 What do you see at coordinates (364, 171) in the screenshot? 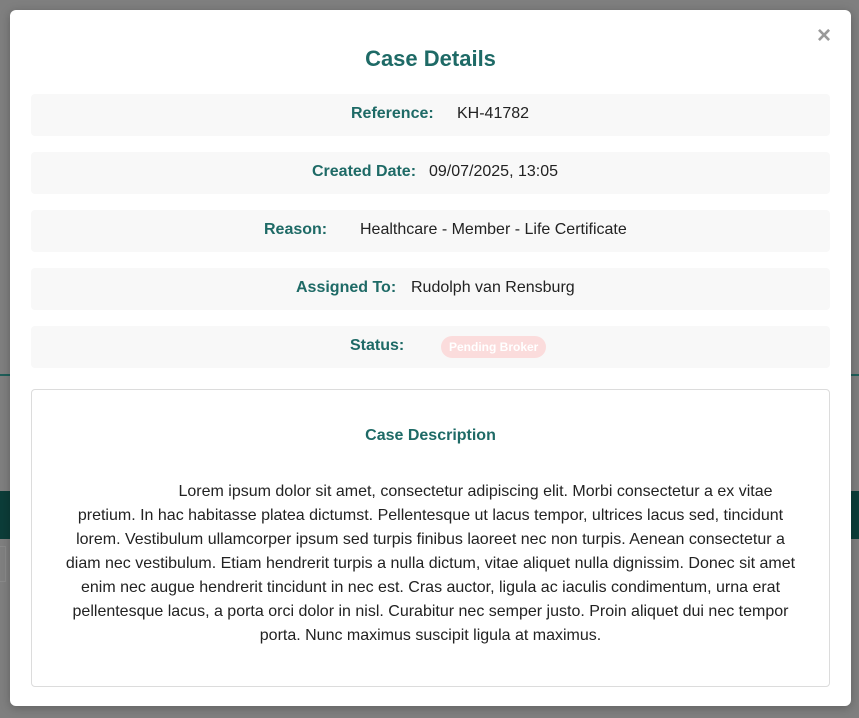
I see `created-date-label: Created Date:` at bounding box center [364, 171].